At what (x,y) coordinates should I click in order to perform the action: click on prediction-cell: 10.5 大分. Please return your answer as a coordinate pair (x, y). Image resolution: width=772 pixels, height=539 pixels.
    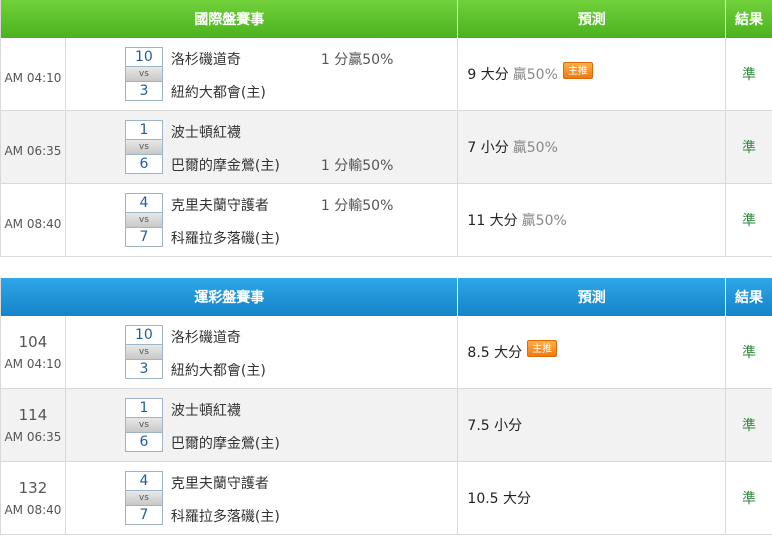
    Looking at the image, I should click on (592, 498).